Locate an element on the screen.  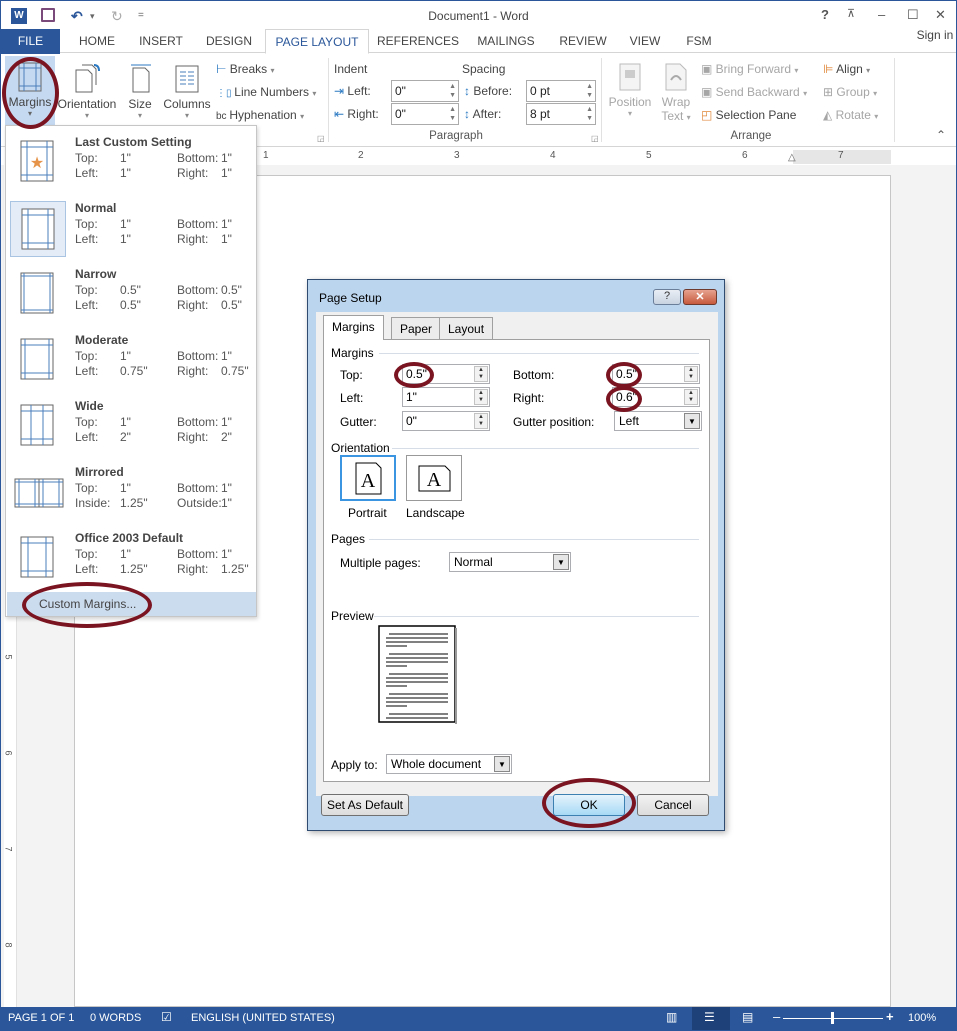
language-indicator: ENGLISH (UNITED STATES) is located at coordinates (263, 1018).